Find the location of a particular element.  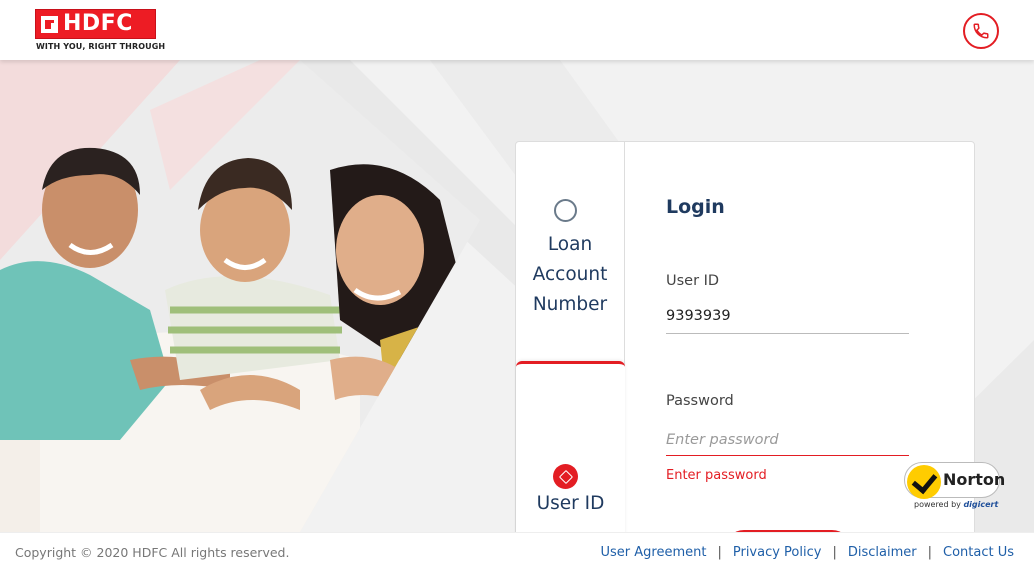

hdfc-logo: HDFC WITH YOU, RIGHT THROUGH is located at coordinates (100, 31).